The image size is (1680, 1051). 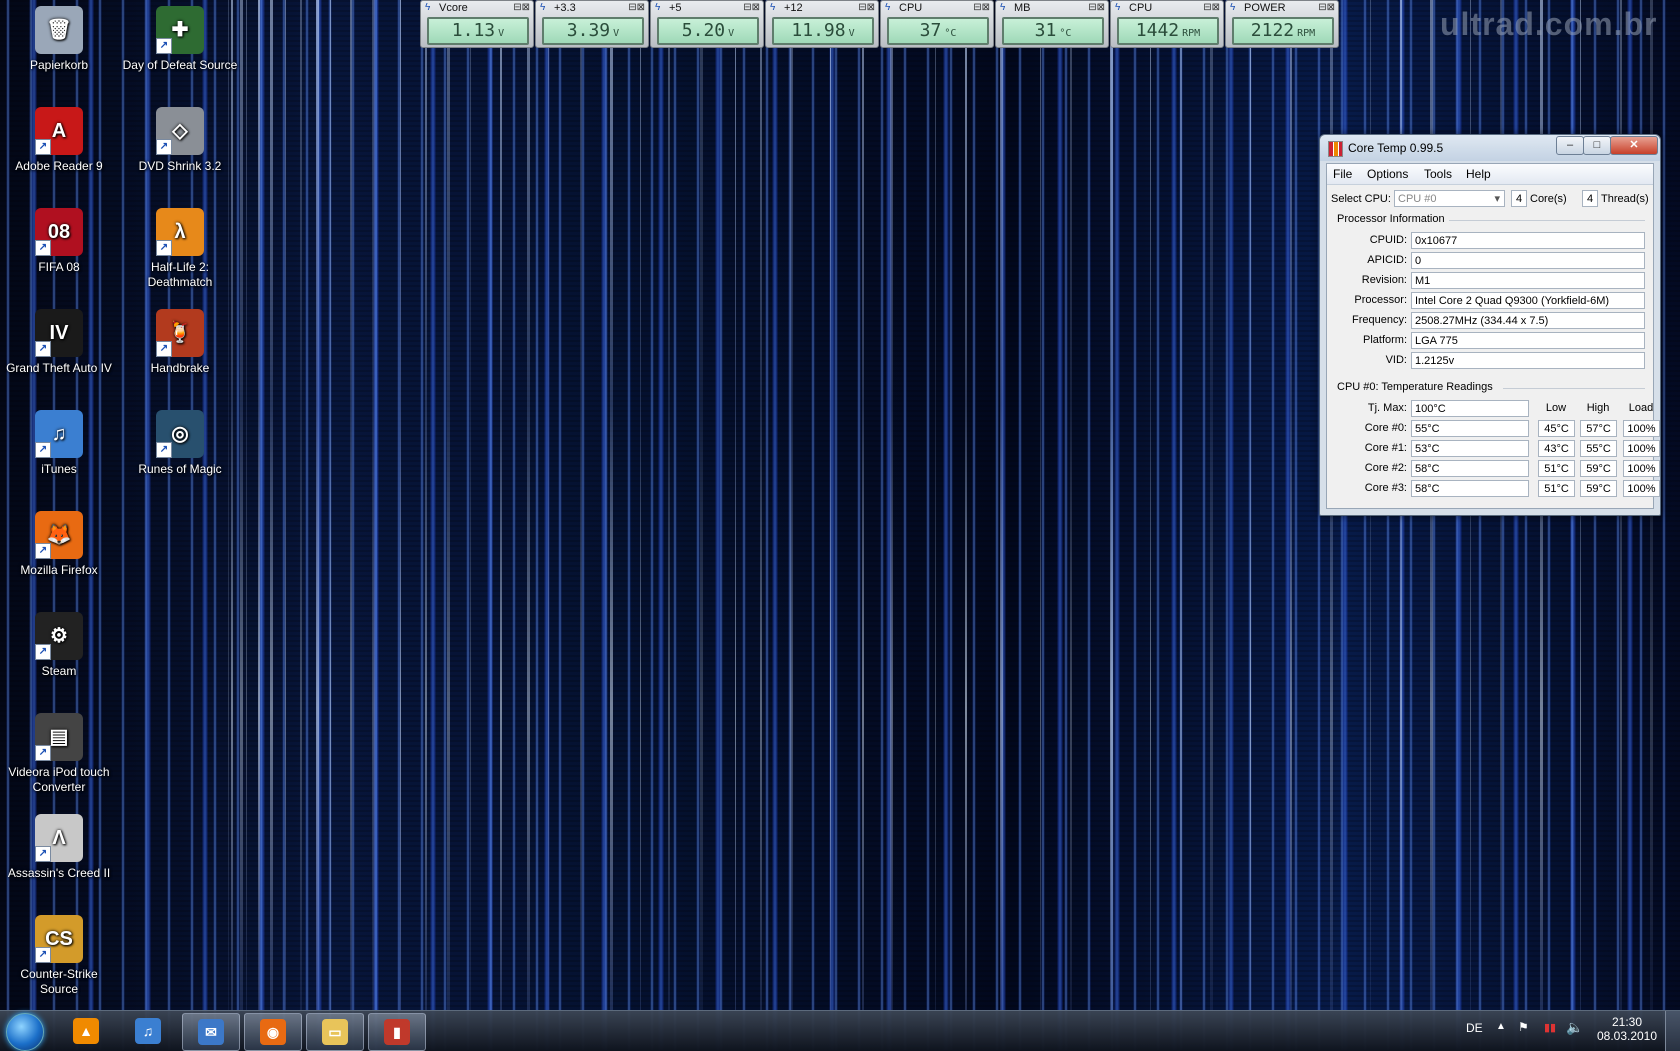 What do you see at coordinates (593, 31) in the screenshot?
I see `gadget-display: 3.39 V` at bounding box center [593, 31].